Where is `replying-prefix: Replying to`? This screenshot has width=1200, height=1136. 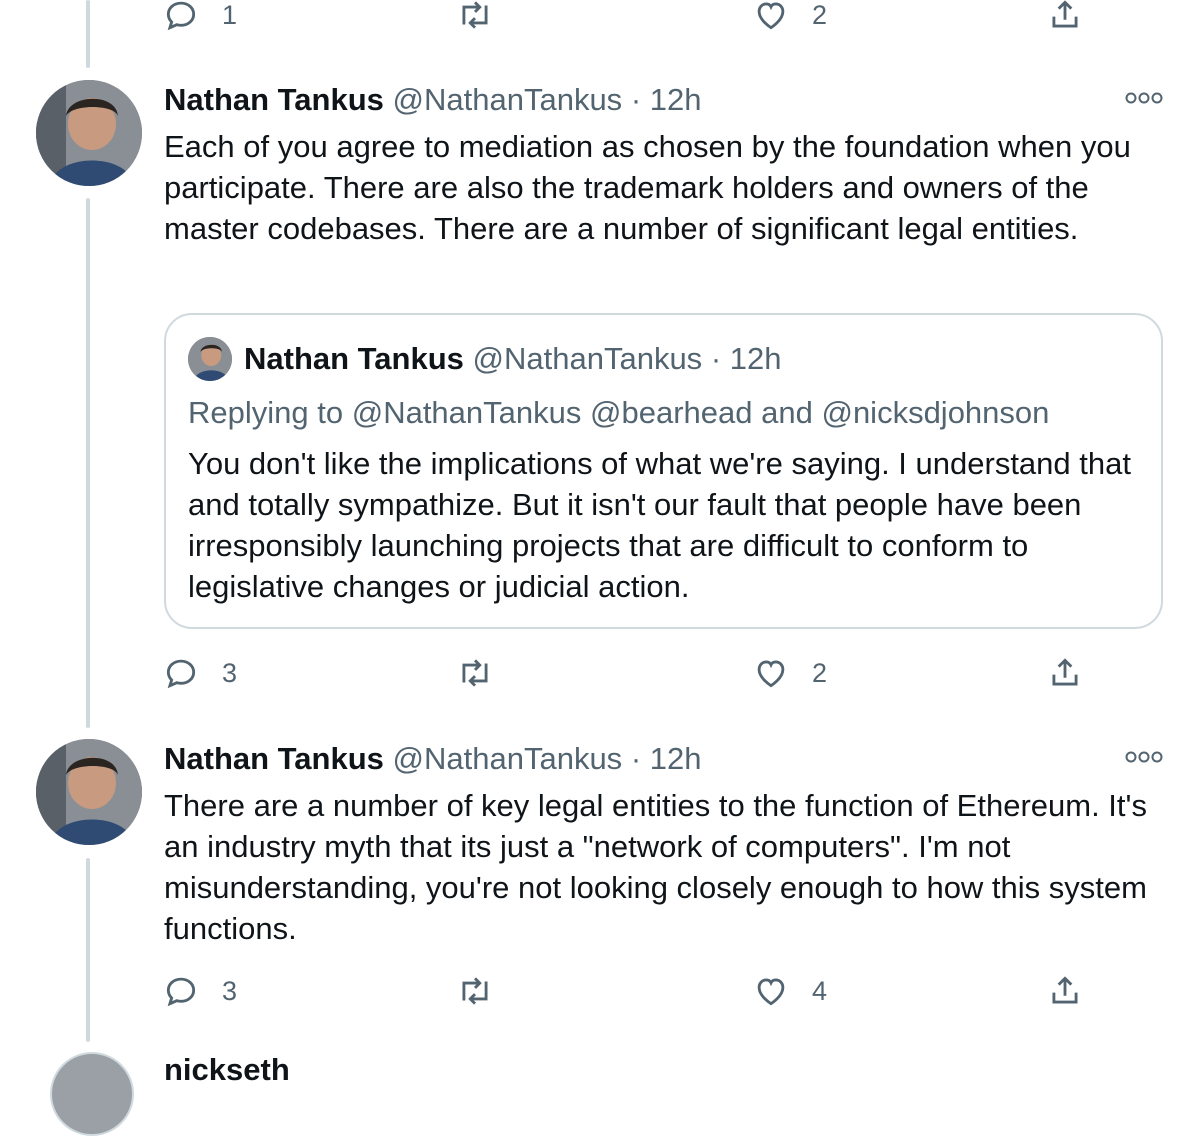
replying-prefix: Replying to is located at coordinates (266, 412).